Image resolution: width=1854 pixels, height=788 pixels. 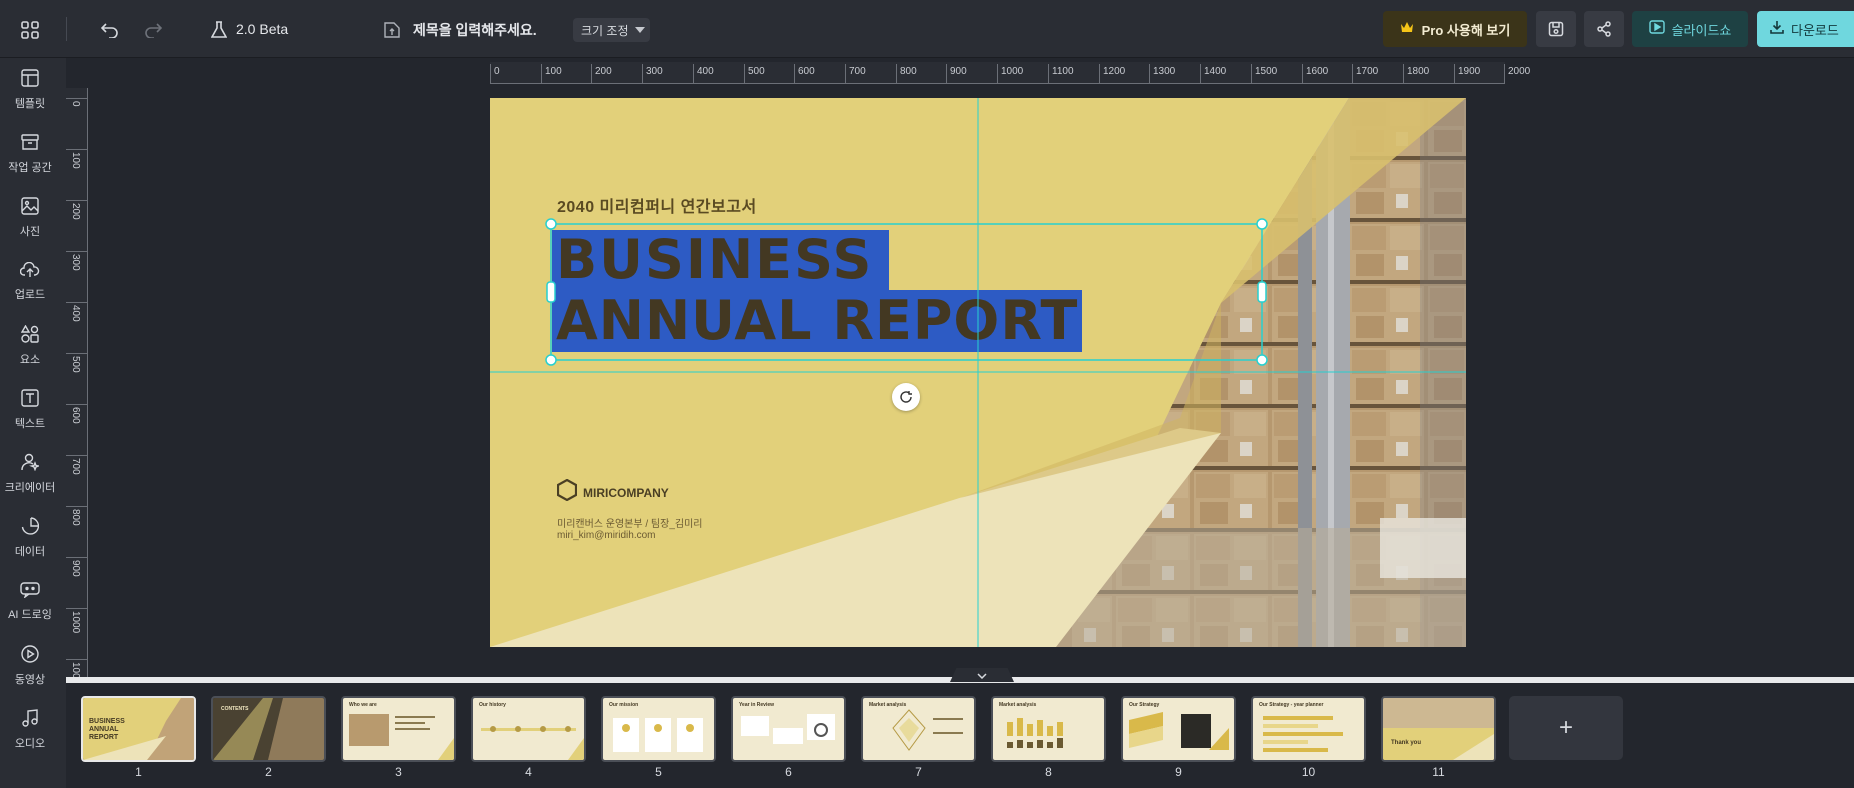 What do you see at coordinates (30, 90) in the screenshot?
I see `sidebar-item-template: 템플릿` at bounding box center [30, 90].